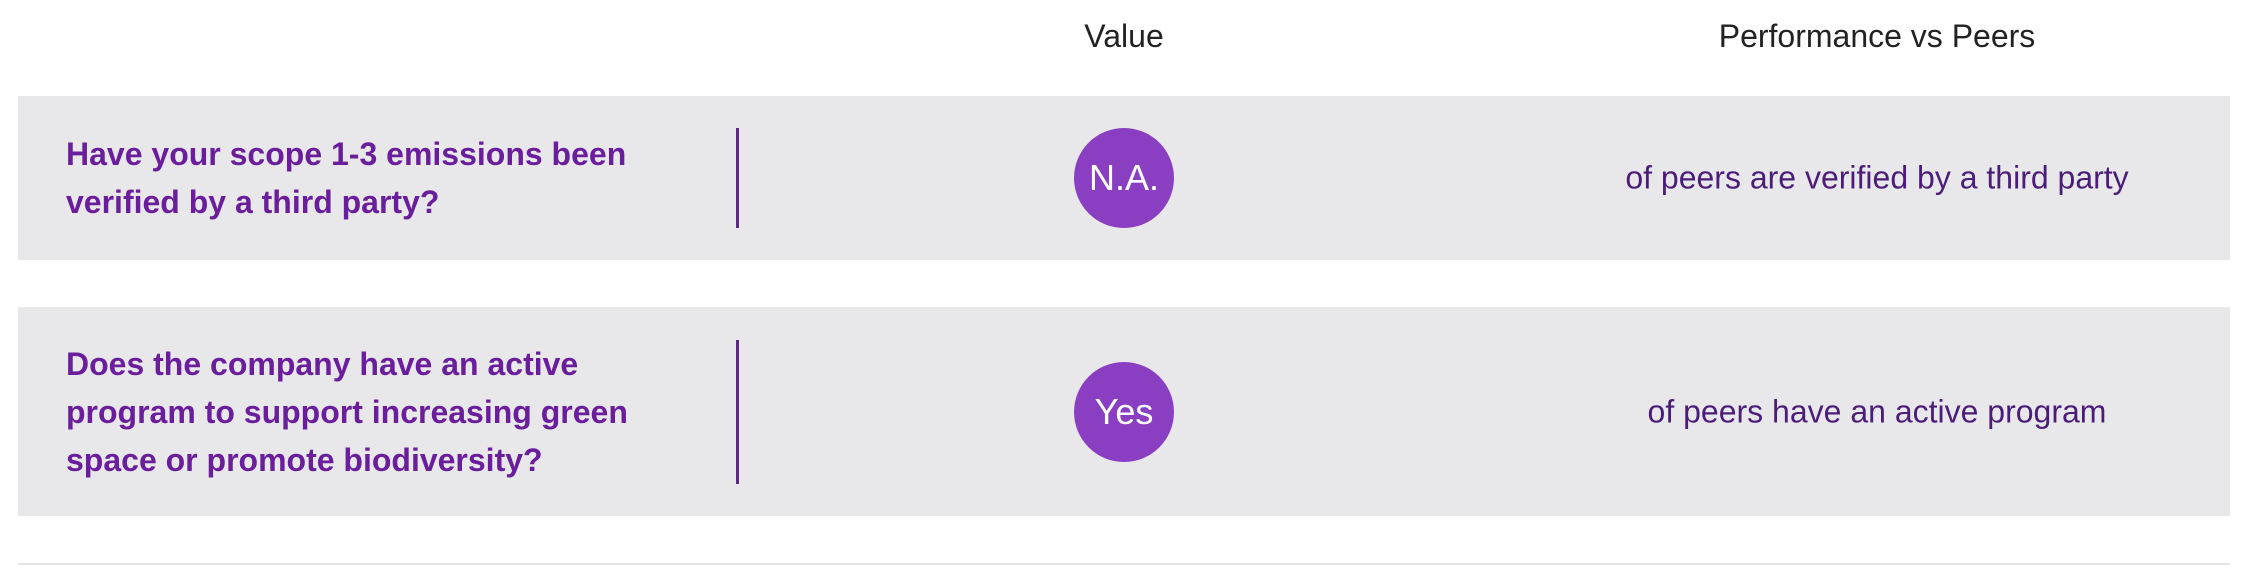  I want to click on performance-vs-peers-column-header: Performance vs Peers, so click(1877, 36).